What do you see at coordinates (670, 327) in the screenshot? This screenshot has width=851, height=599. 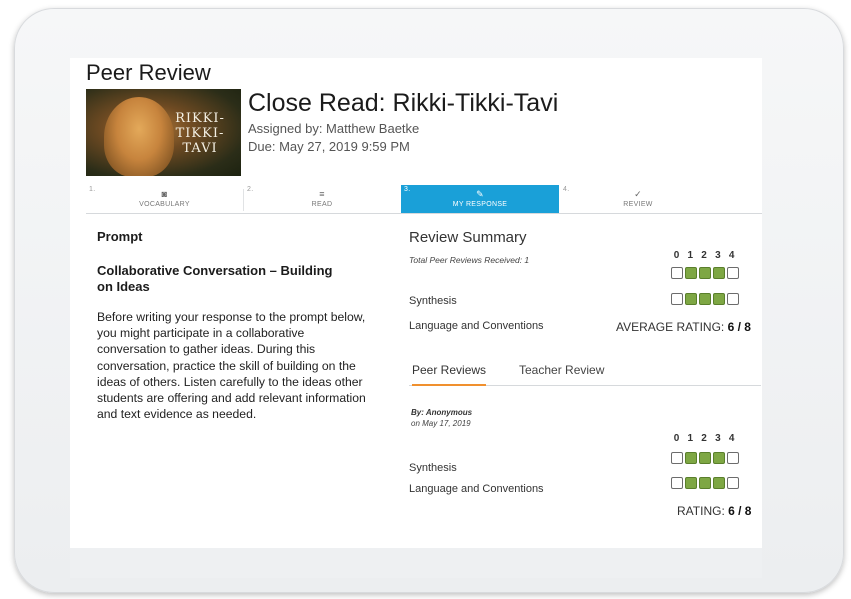 I see `average-rating-label: AVERAGE RATING:` at bounding box center [670, 327].